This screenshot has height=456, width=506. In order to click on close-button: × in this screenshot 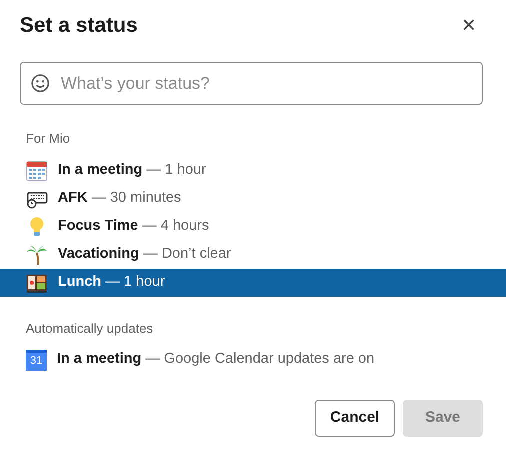, I will do `click(469, 26)`.